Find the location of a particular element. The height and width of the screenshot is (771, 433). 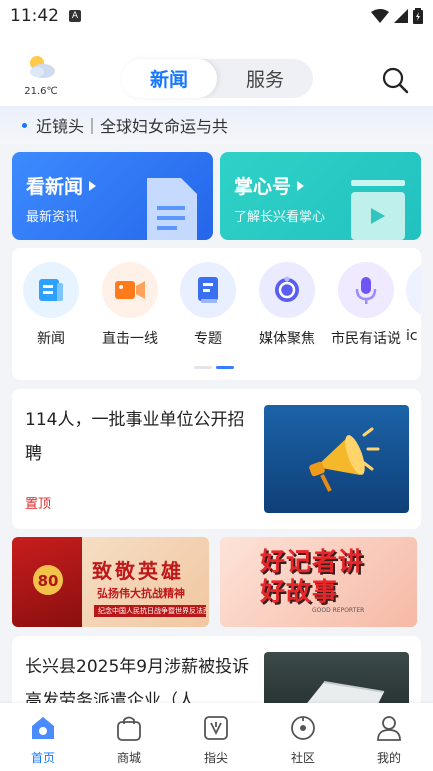

article-thumbnail is located at coordinates (336, 459).